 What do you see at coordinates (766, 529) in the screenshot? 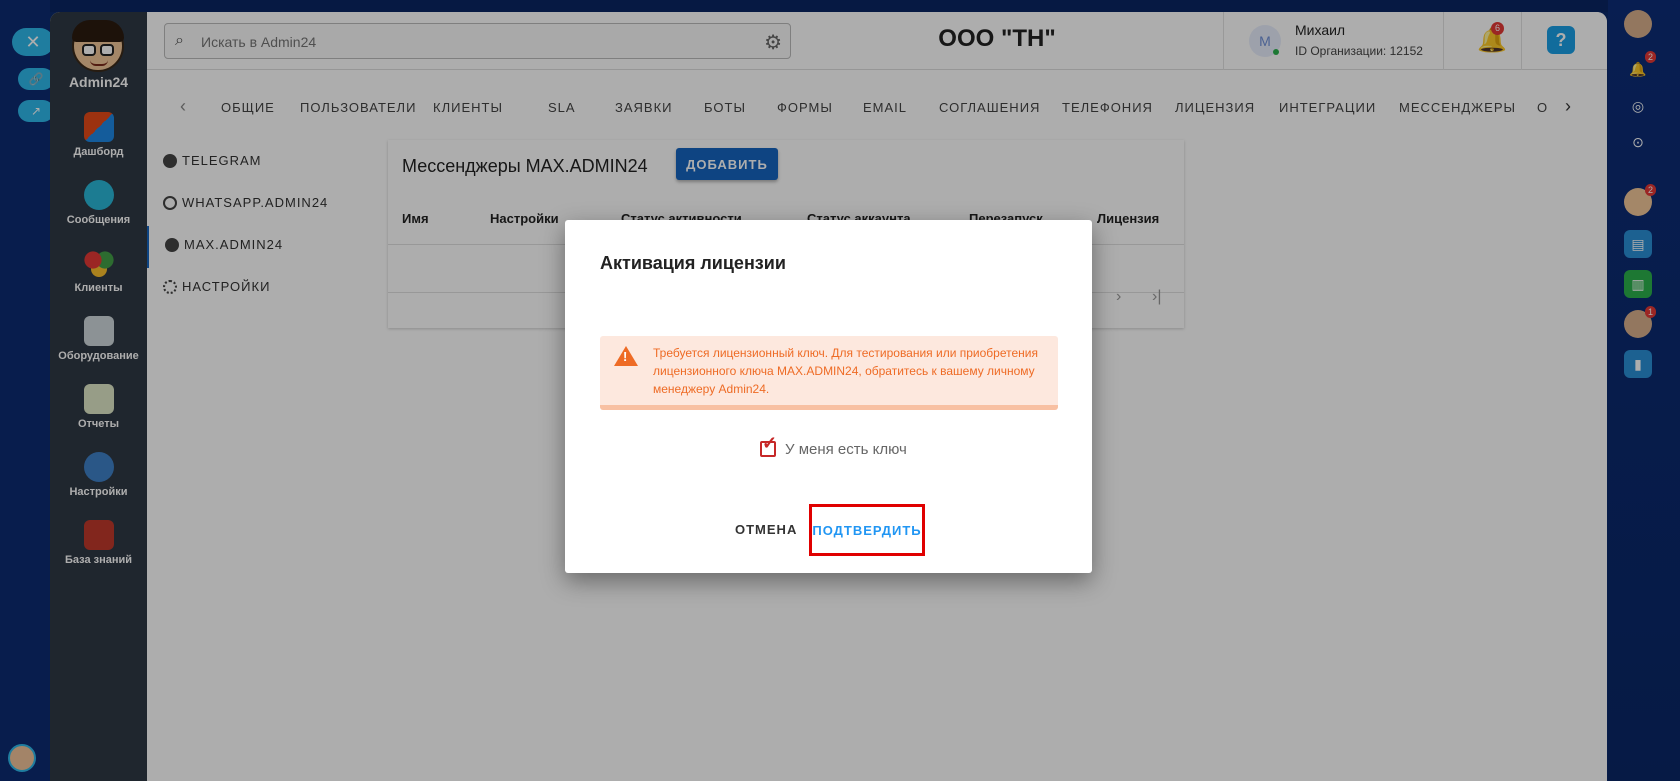
I see `cancel-button: ОТМЕНА` at bounding box center [766, 529].